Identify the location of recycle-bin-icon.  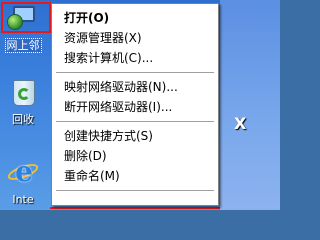
(23, 92).